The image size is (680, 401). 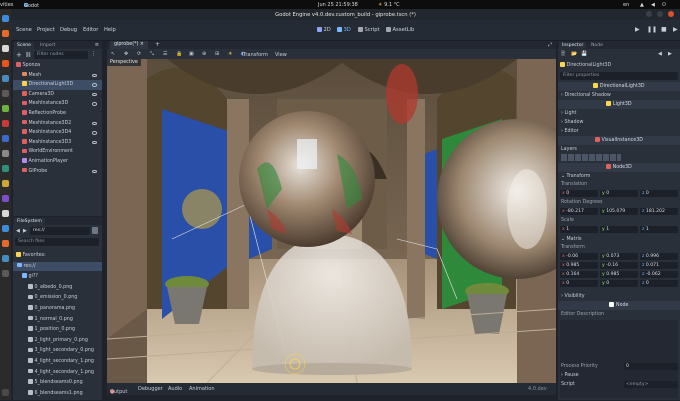 What do you see at coordinates (124, 62) in the screenshot?
I see `perspective-button: Perspective` at bounding box center [124, 62].